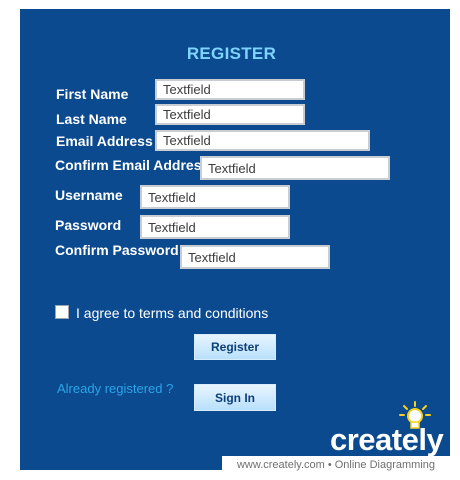 The image size is (460, 480). What do you see at coordinates (336, 465) in the screenshot?
I see `footer-text: www.creately.com • Online Diagramming` at bounding box center [336, 465].